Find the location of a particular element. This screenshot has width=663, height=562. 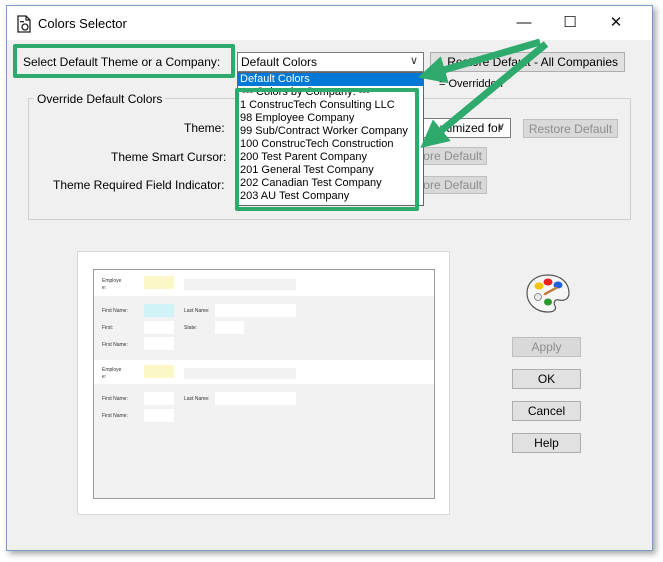

minimize-button: — is located at coordinates (524, 22).